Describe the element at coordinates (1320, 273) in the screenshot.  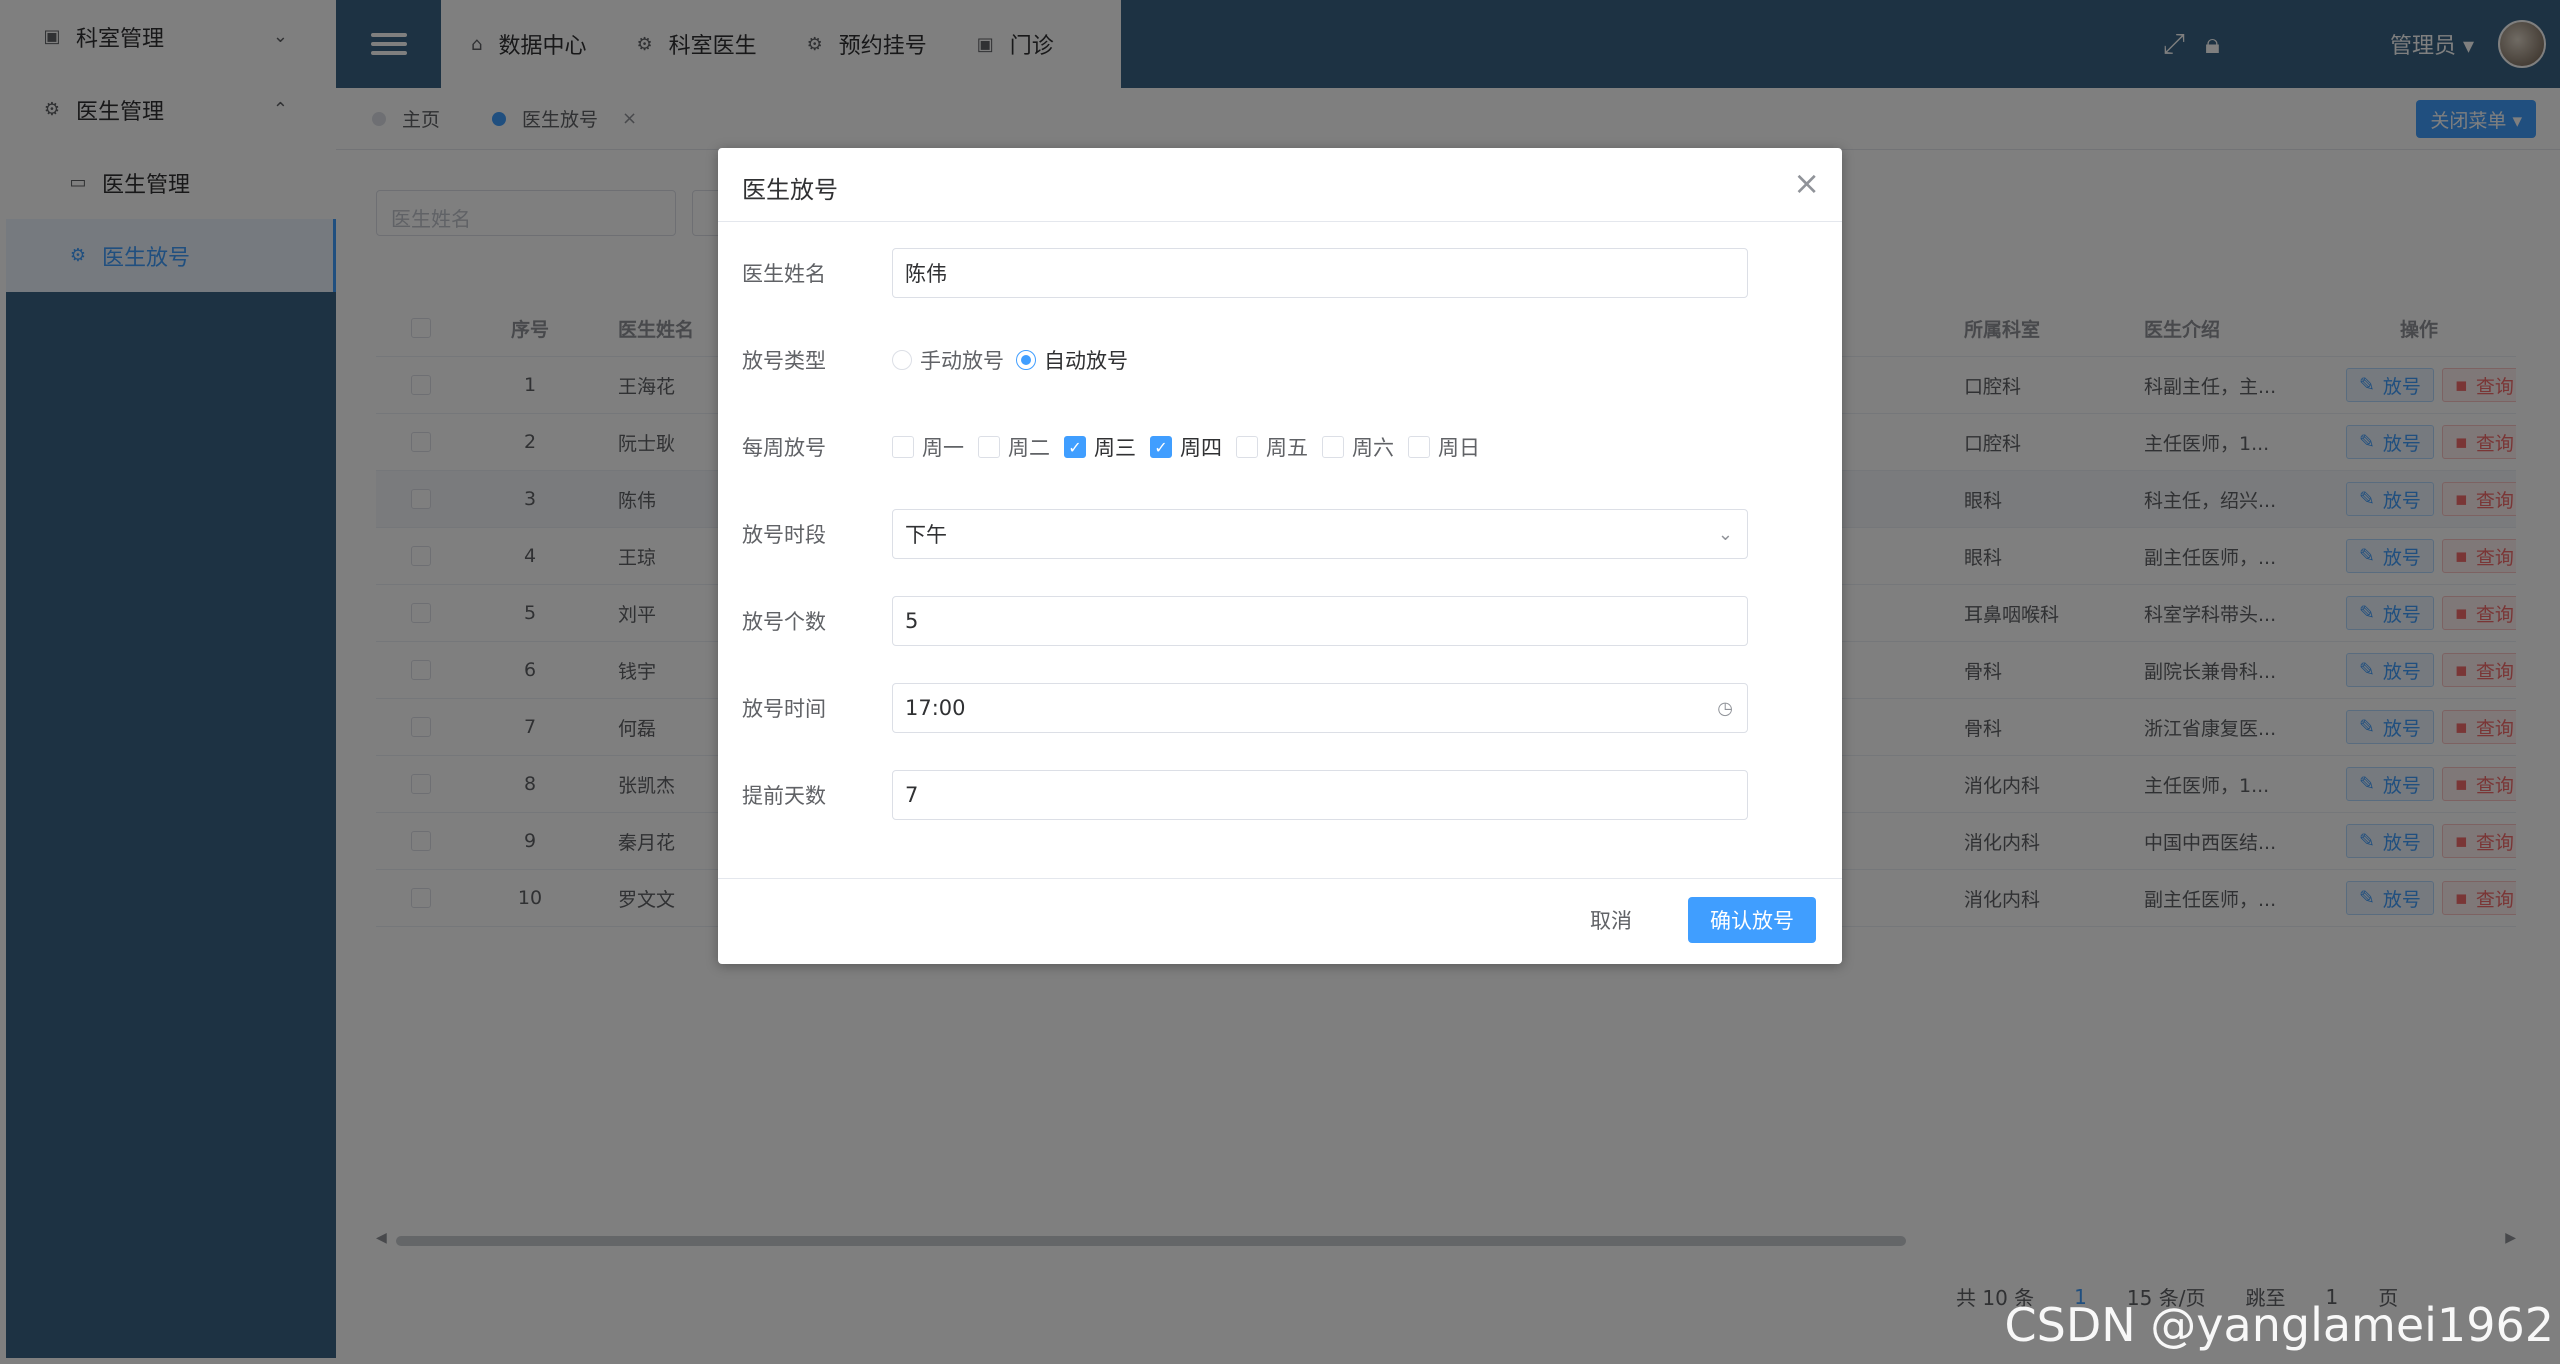
I see `doctor-name-field: 陈伟` at that location.